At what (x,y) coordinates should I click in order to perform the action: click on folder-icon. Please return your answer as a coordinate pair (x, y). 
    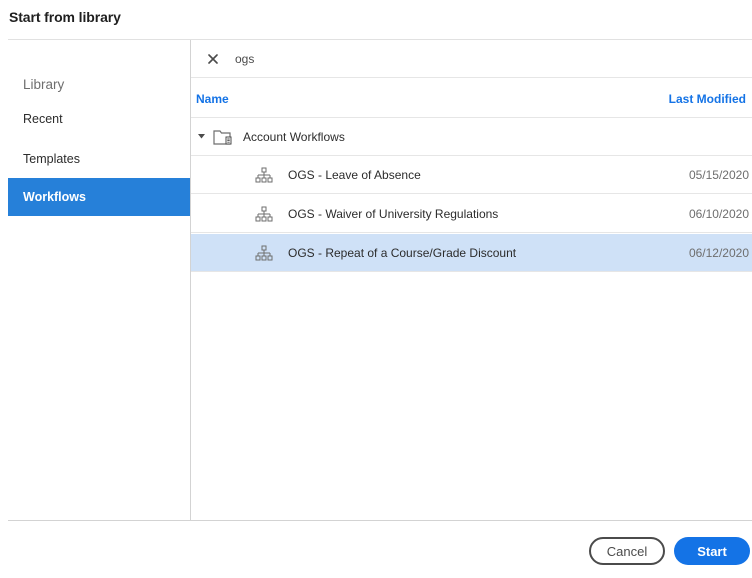
    Looking at the image, I should click on (223, 137).